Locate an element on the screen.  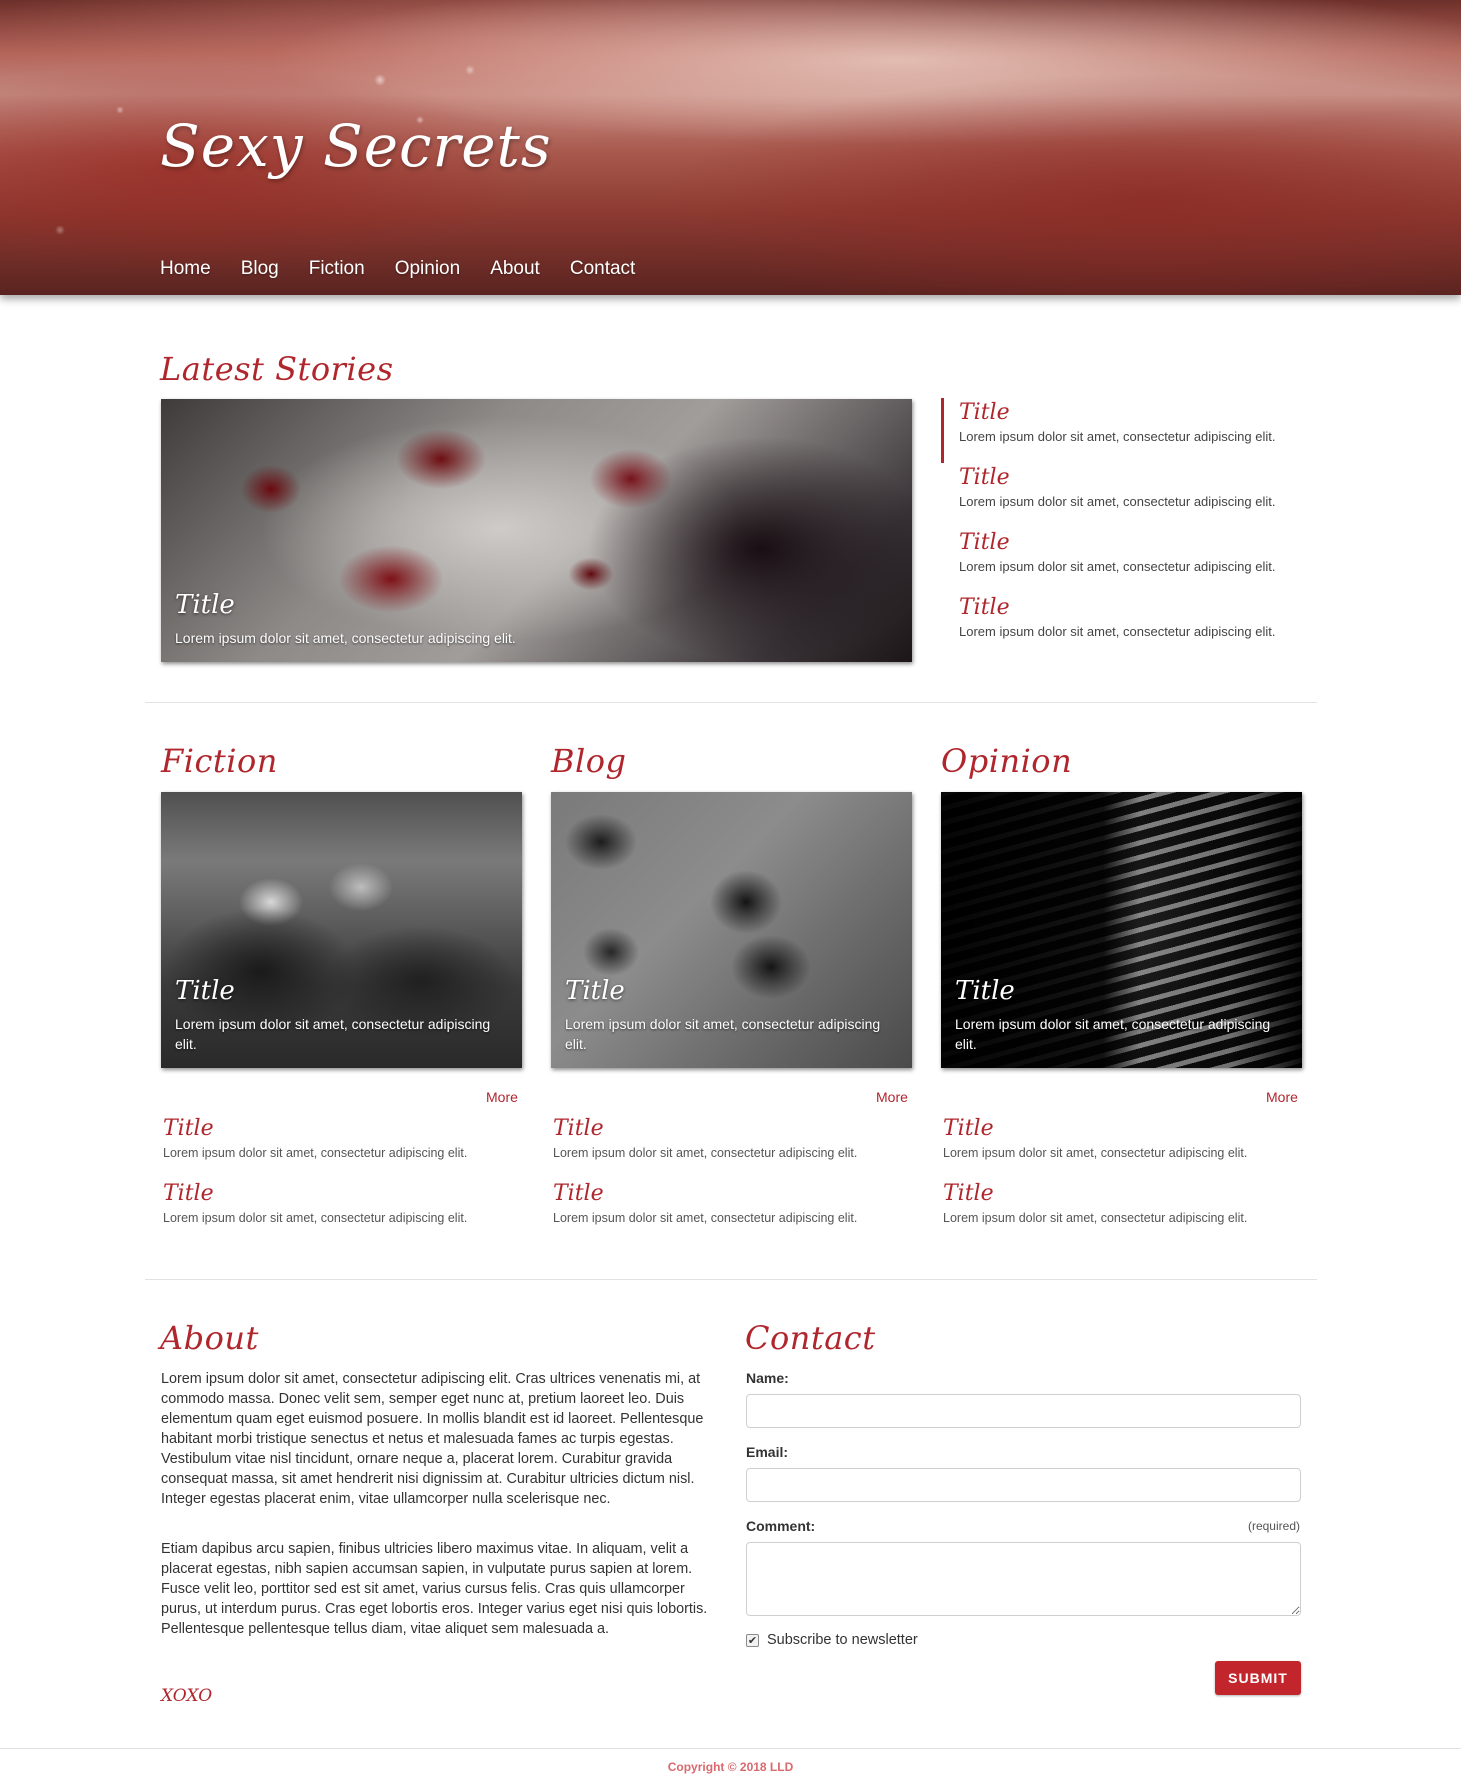
fiction-more-link: More is located at coordinates (502, 1097).